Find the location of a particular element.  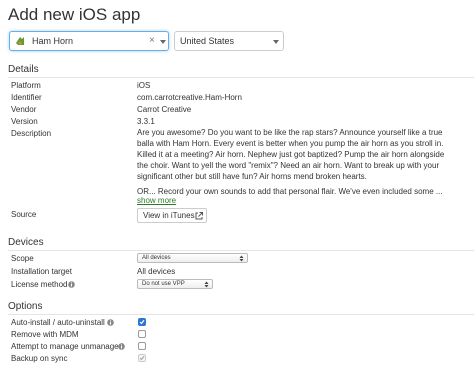

description-label: Description is located at coordinates (31, 133).